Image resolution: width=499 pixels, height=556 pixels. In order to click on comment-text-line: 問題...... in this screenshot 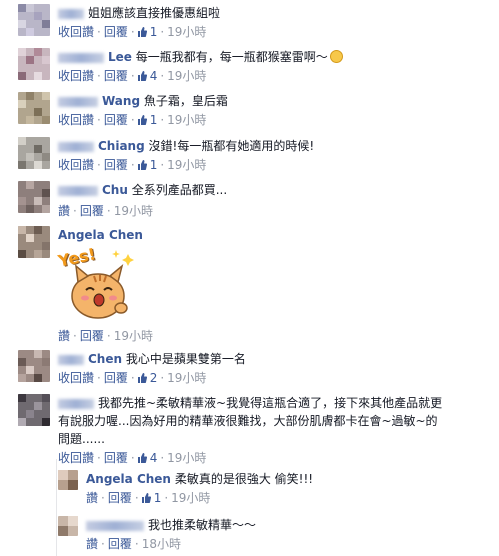, I will do `click(81, 439)`.